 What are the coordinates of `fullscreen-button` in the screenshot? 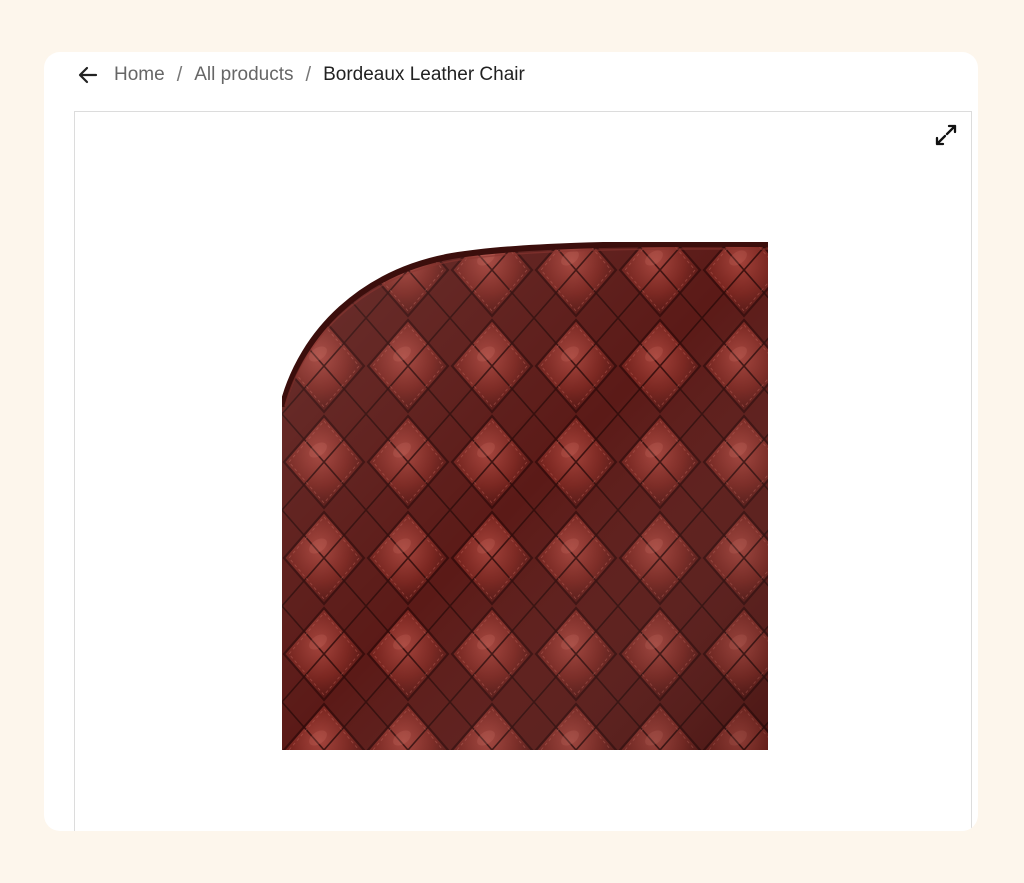 It's located at (946, 135).